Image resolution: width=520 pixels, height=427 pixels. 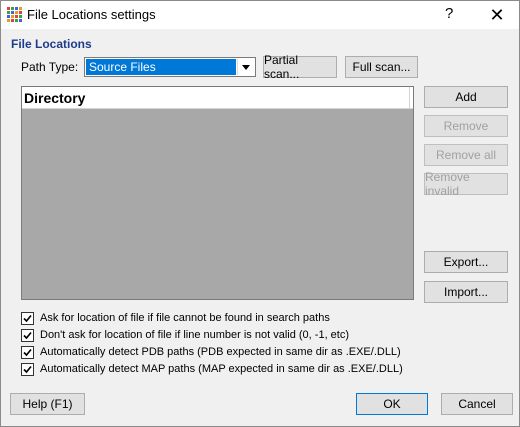 I want to click on remove-all-button: Remove all, so click(x=466, y=155).